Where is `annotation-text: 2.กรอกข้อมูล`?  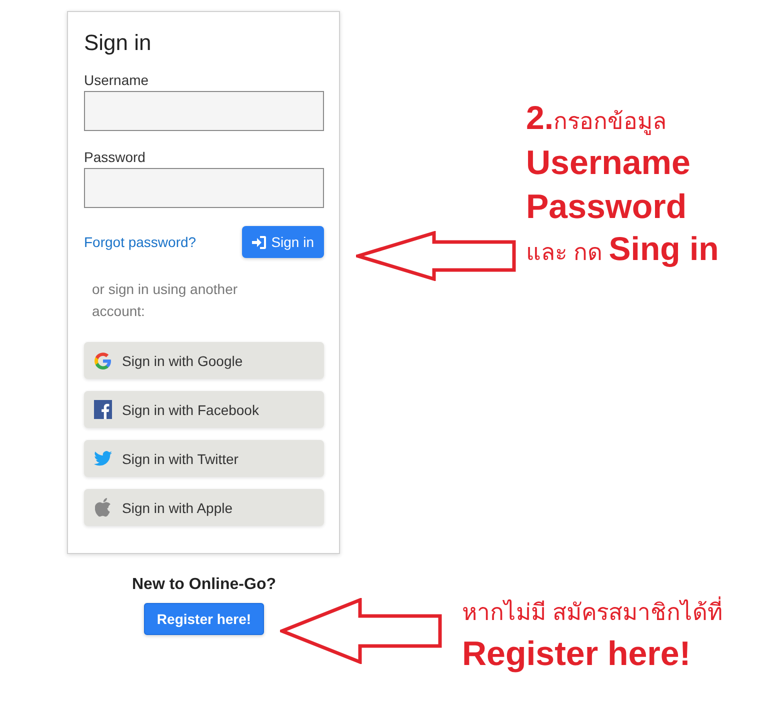 annotation-text: 2.กรอกข้อมูล is located at coordinates (596, 118).